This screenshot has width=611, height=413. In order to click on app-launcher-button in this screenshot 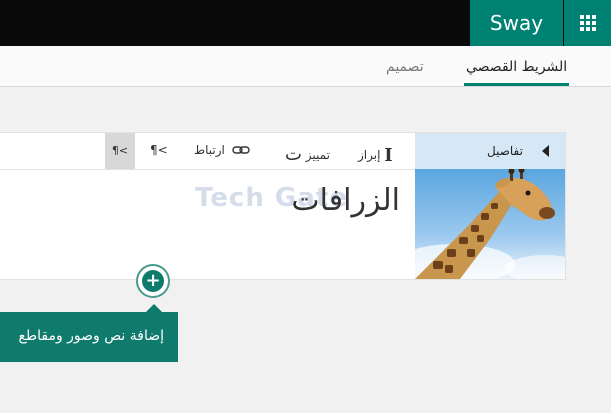, I will do `click(587, 23)`.